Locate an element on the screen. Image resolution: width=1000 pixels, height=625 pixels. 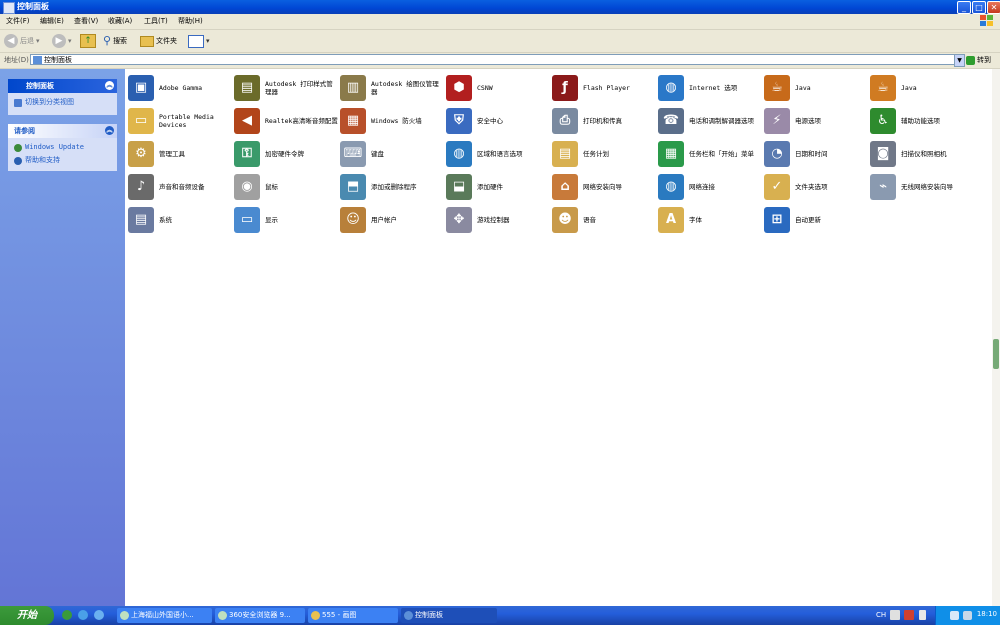
scroll-thumb is located at coordinates (996, 354).